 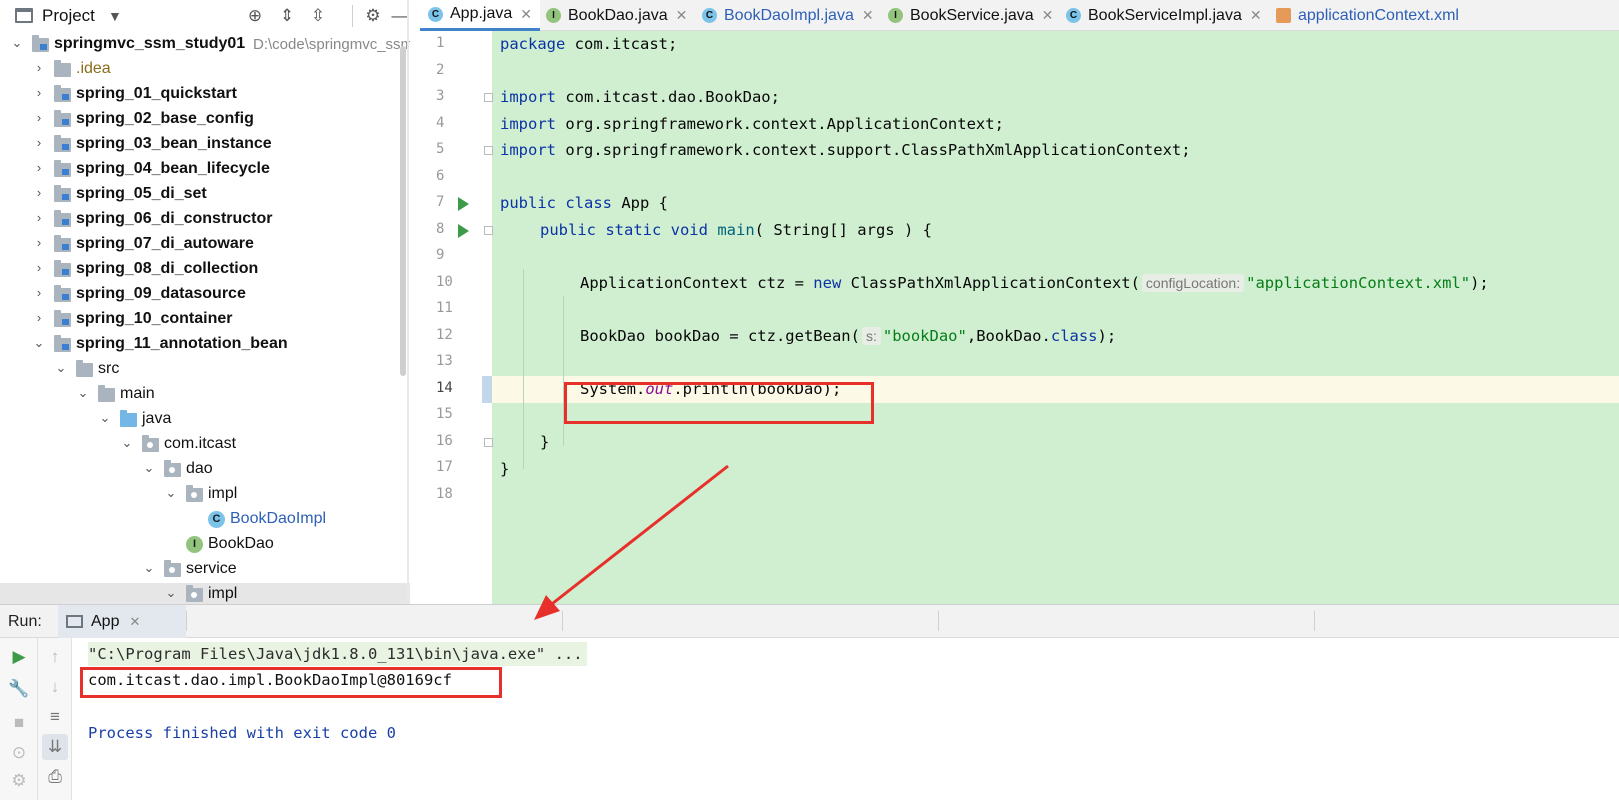 I want to click on tree-item: › spring_06_di_constructor, so click(x=205, y=220).